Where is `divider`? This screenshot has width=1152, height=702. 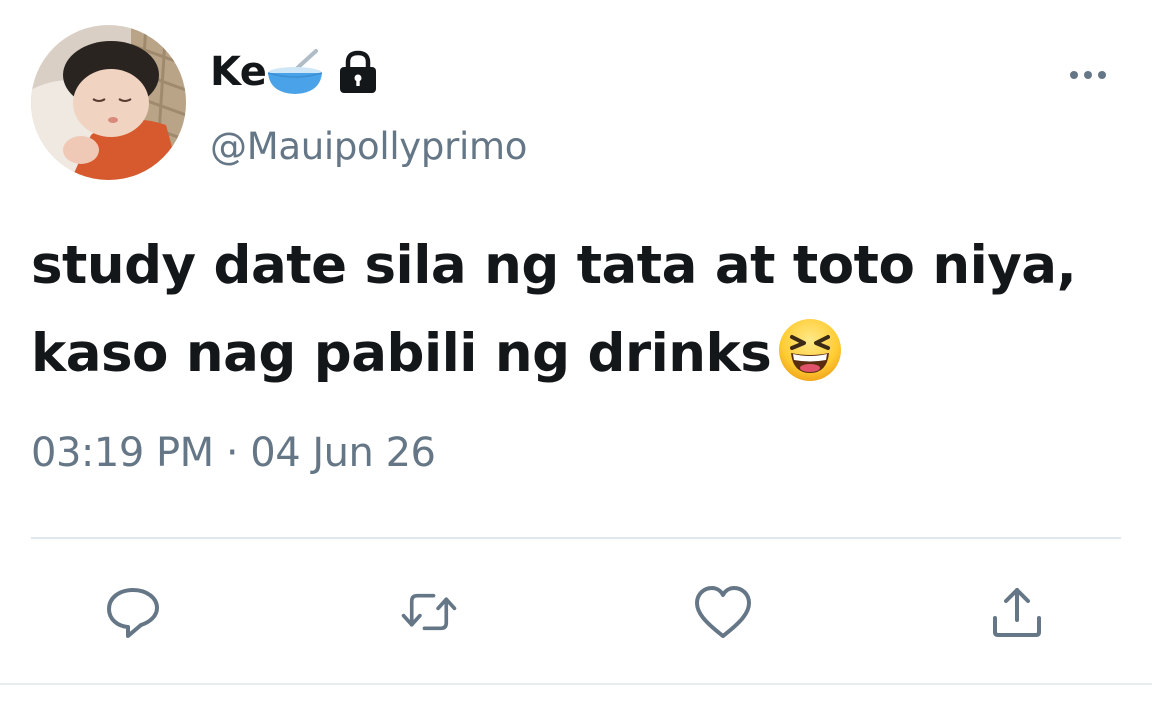 divider is located at coordinates (576, 538).